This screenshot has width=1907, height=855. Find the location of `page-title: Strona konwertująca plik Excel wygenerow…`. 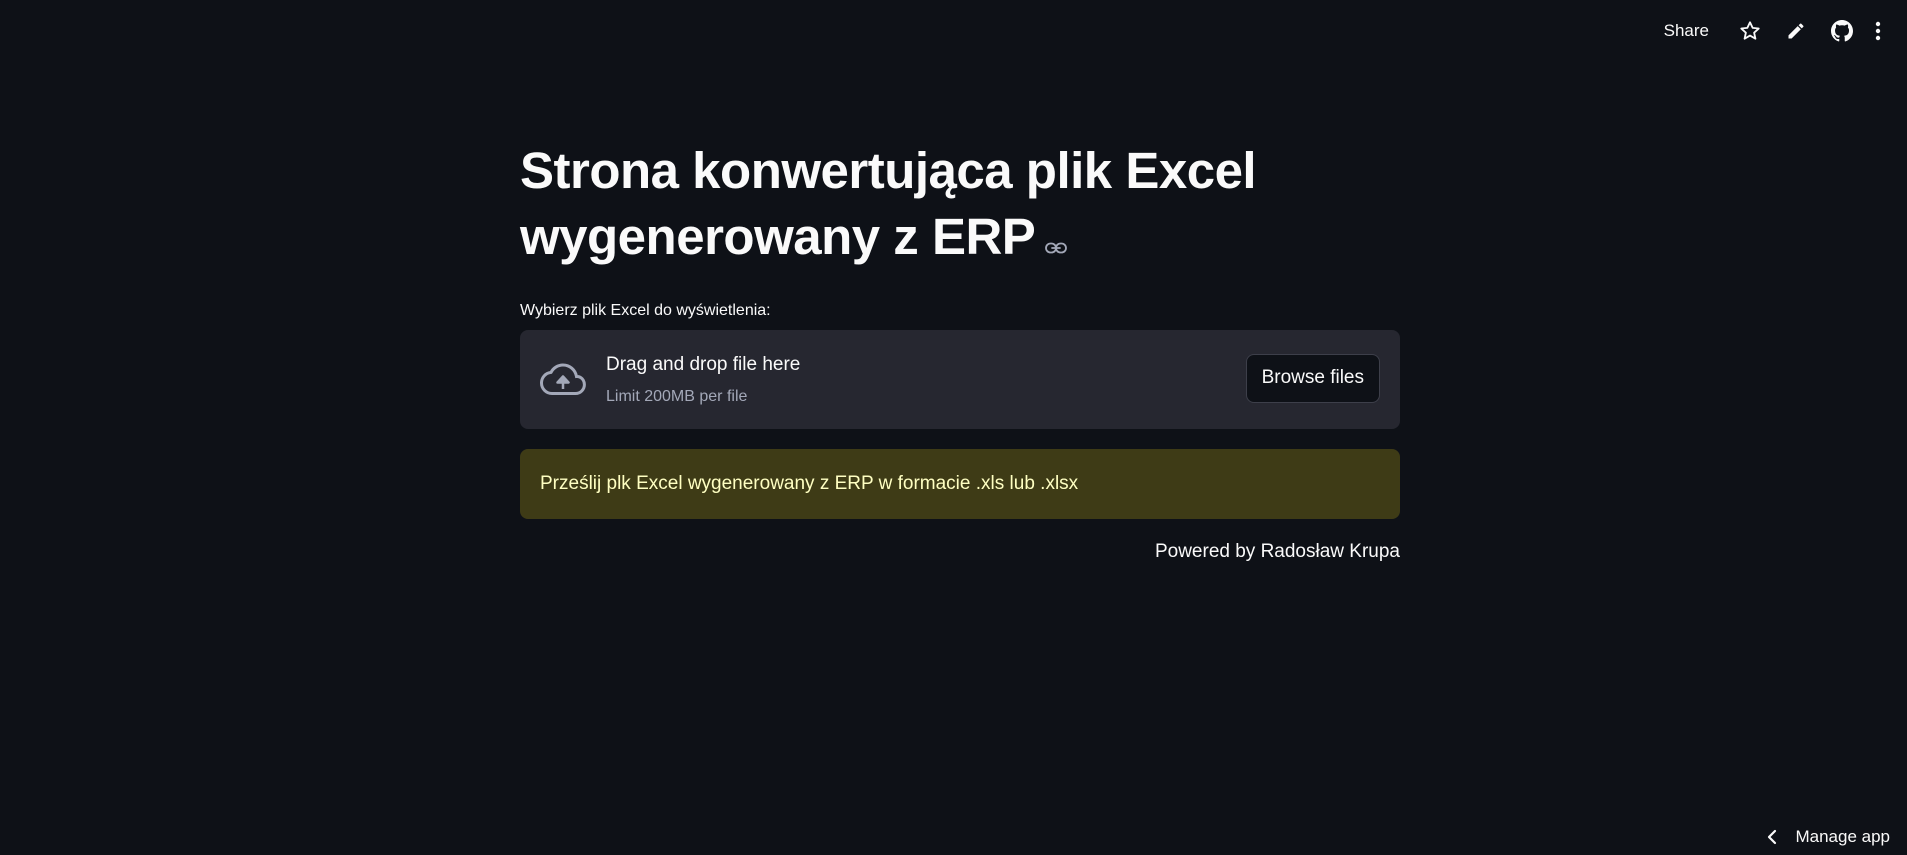

page-title: Strona konwertująca plik Excel wygenerow… is located at coordinates (960, 206).